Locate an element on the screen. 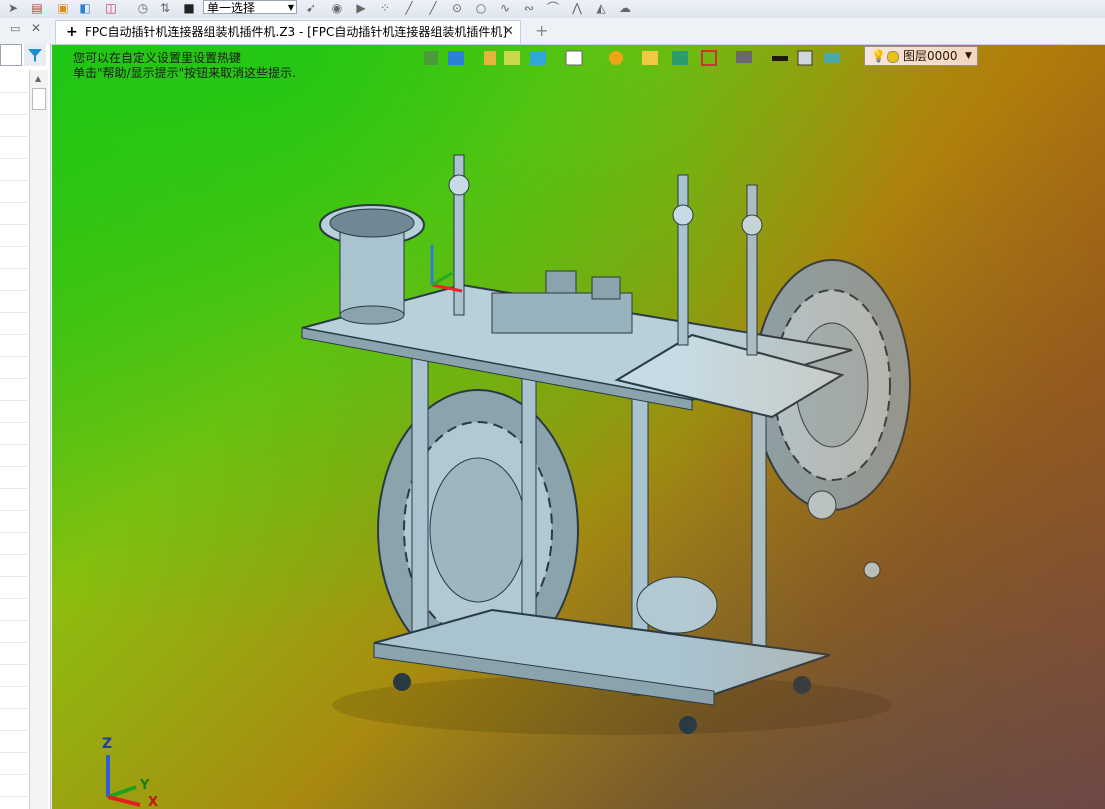  mesh-icon: ◭ is located at coordinates (601, 8).